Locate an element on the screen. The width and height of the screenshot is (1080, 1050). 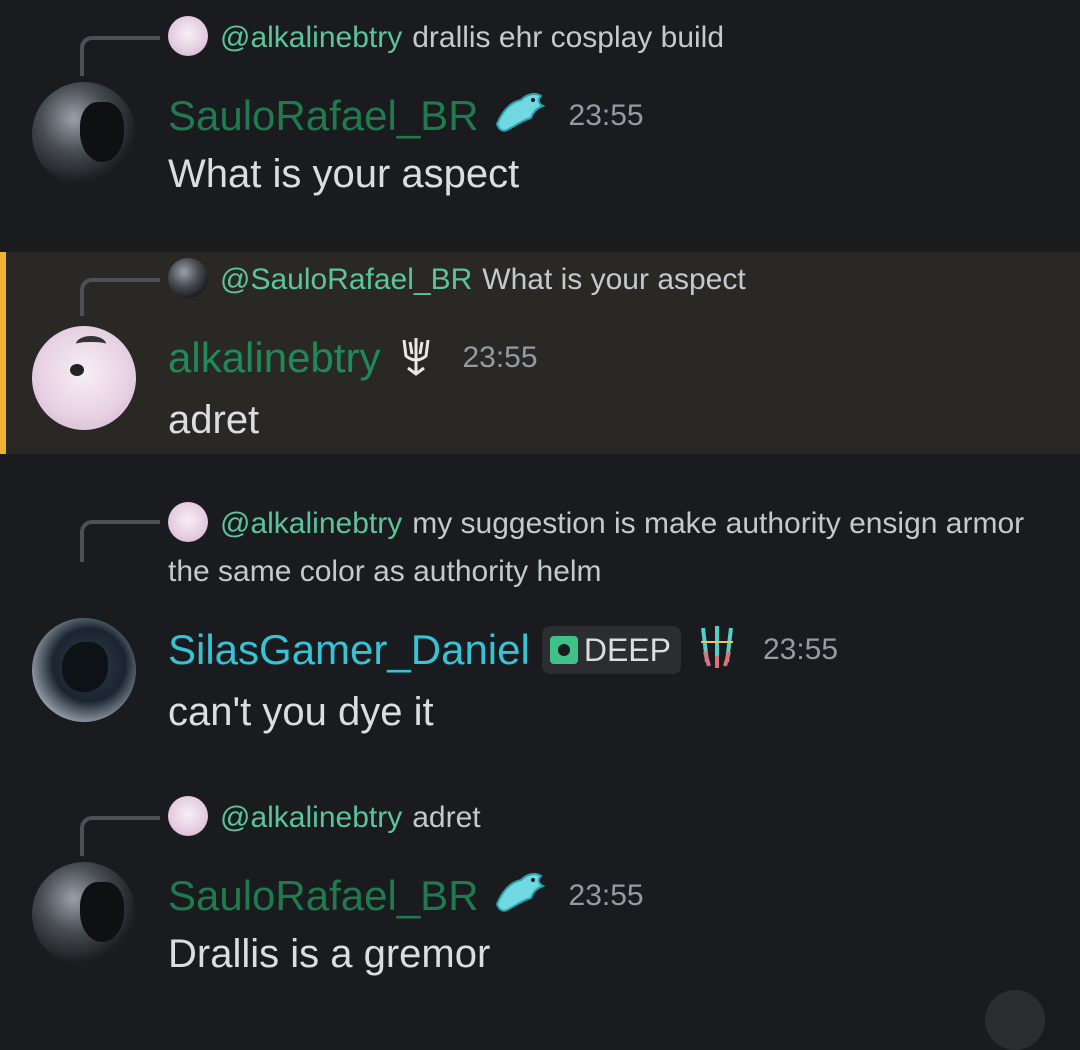
message-header: SilasGamer_Daniel DEEP 23:55 is located at coordinates (503, 650).